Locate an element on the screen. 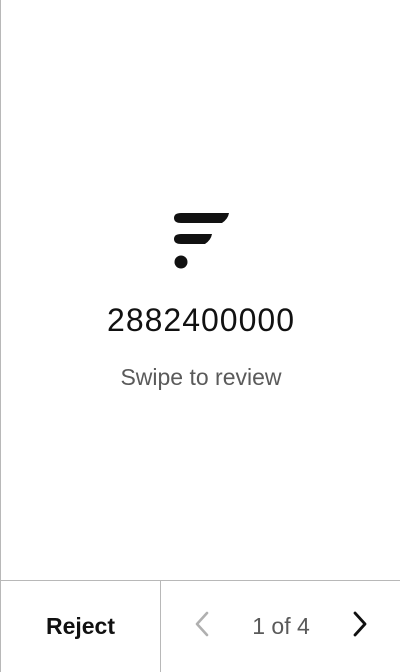  swipe-hint: Swipe to review is located at coordinates (201, 377).